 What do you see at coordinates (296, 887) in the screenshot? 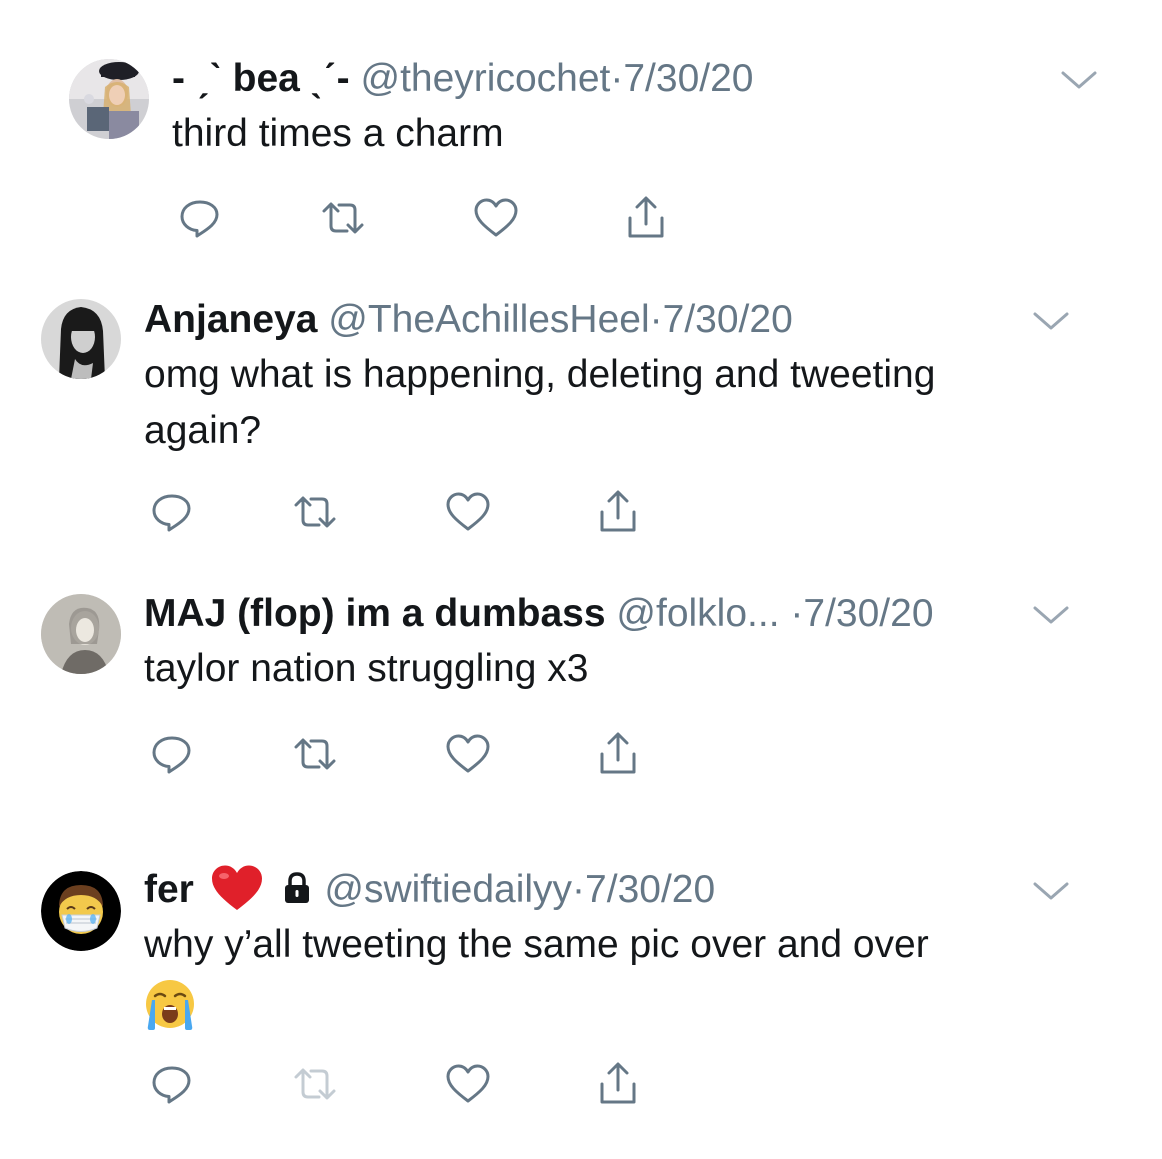
I see `lock-icon` at bounding box center [296, 887].